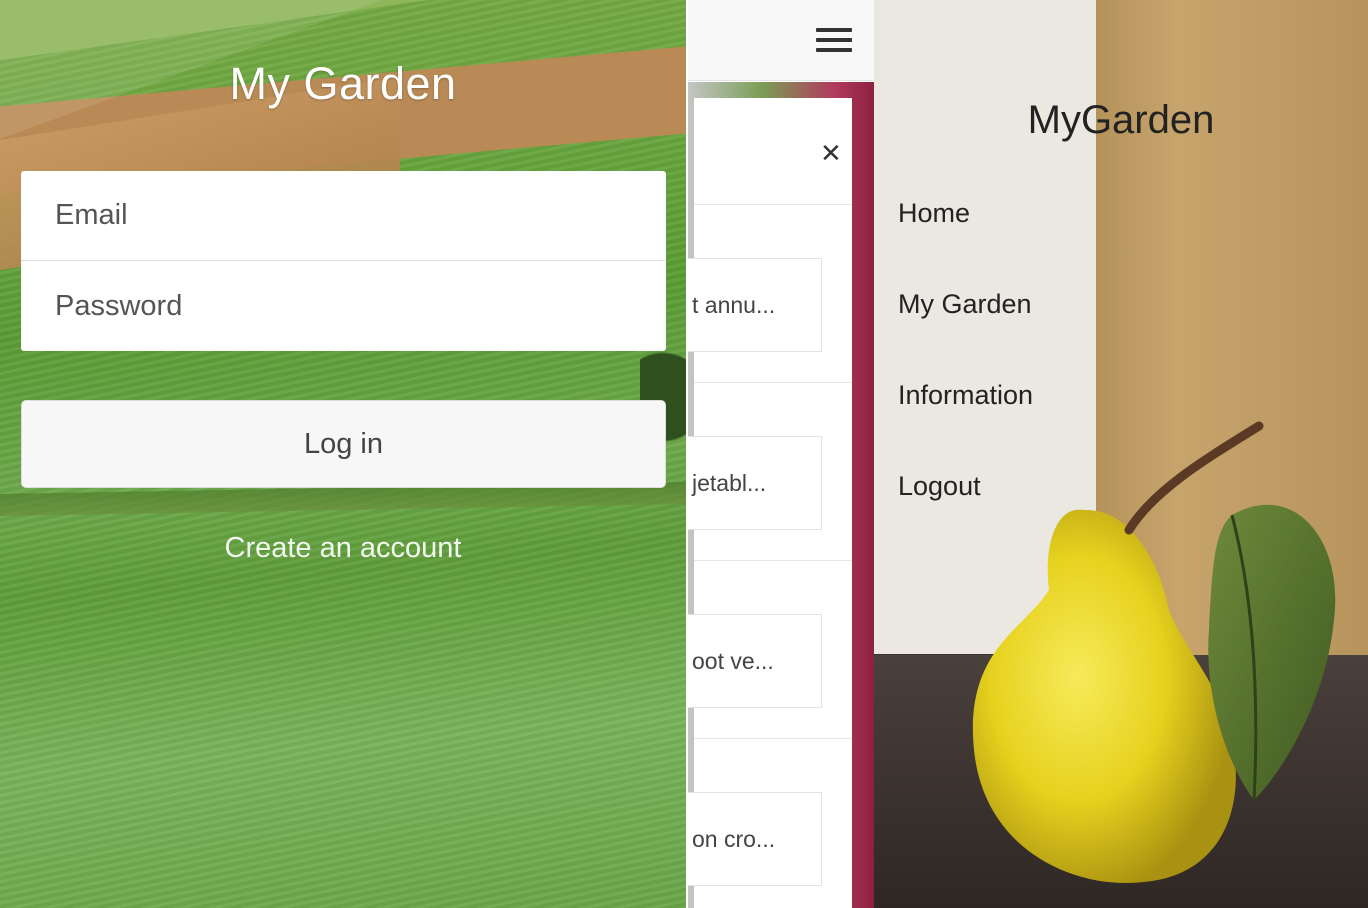 Image resolution: width=1368 pixels, height=908 pixels. I want to click on menu-item-logout: Logout, so click(965, 508).